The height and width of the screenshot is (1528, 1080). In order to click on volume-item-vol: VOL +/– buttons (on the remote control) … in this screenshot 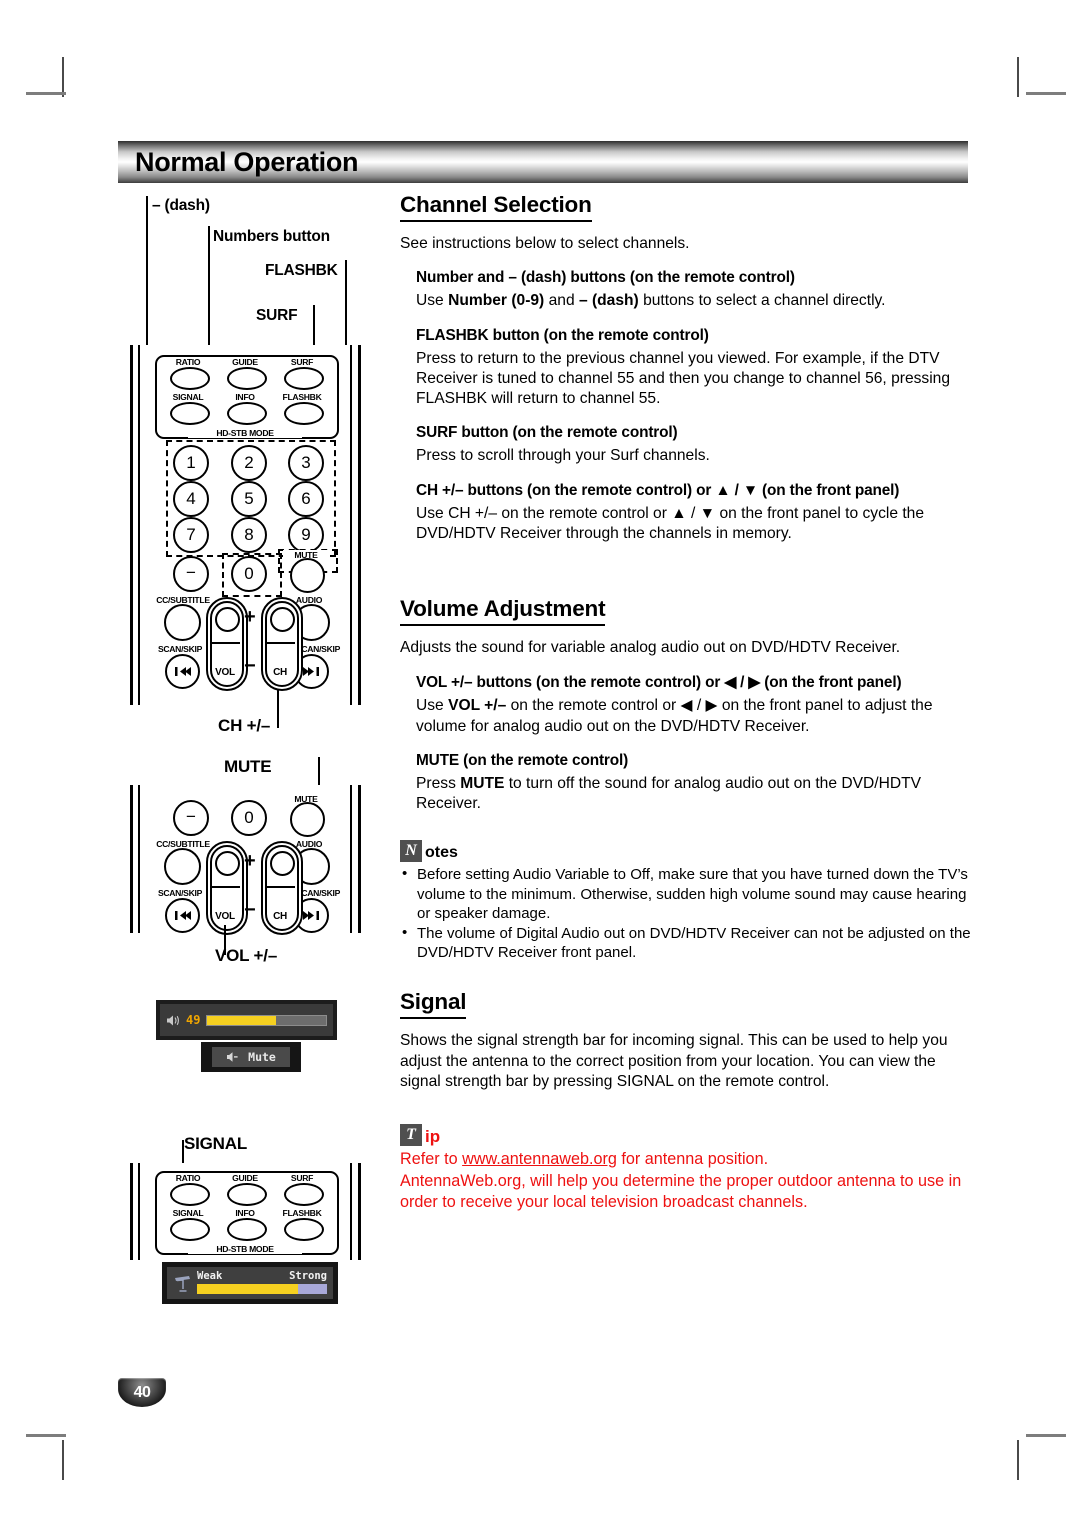, I will do `click(695, 705)`.